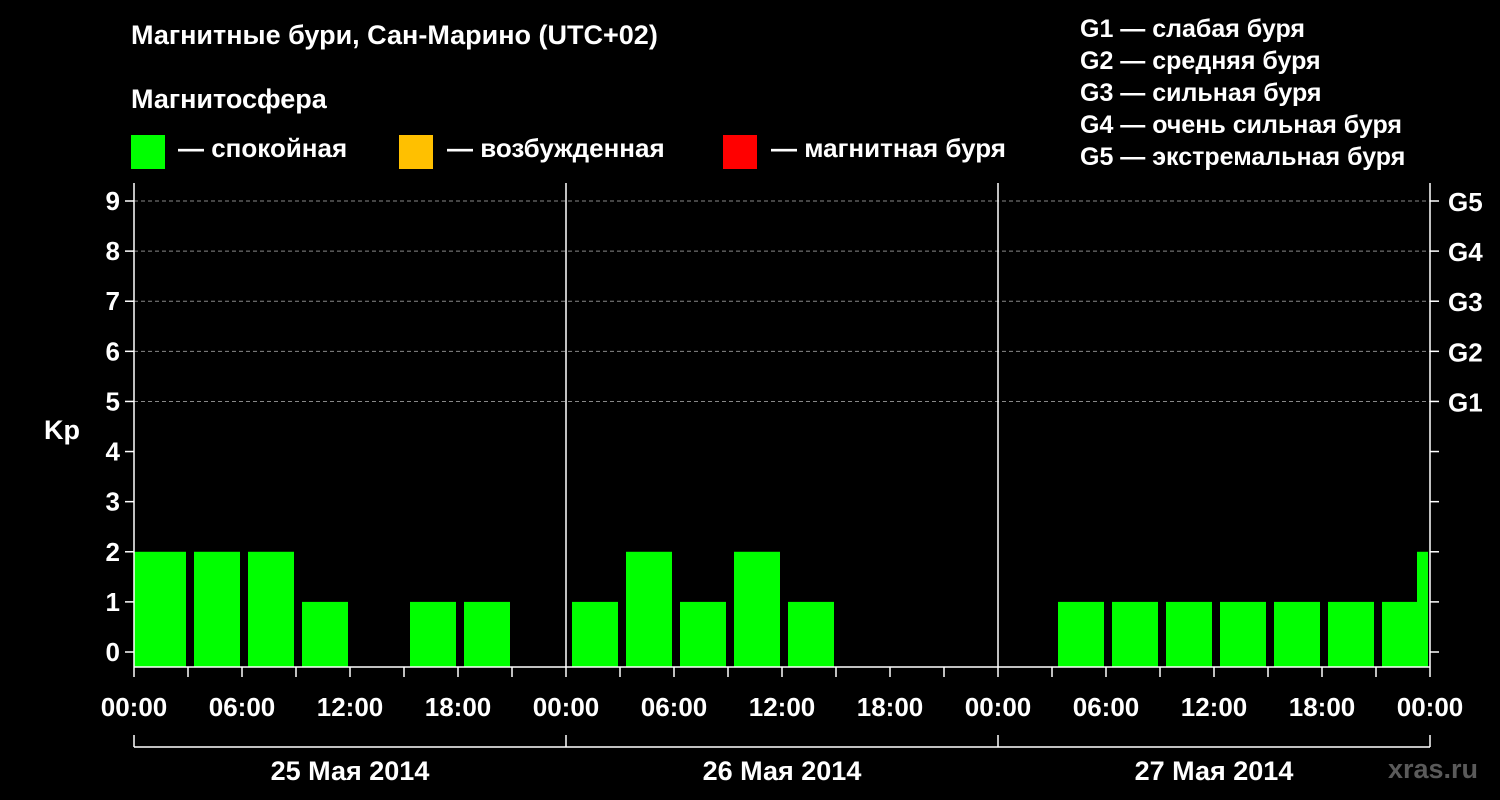  What do you see at coordinates (113, 351) in the screenshot?
I see `y-tick-label: 6` at bounding box center [113, 351].